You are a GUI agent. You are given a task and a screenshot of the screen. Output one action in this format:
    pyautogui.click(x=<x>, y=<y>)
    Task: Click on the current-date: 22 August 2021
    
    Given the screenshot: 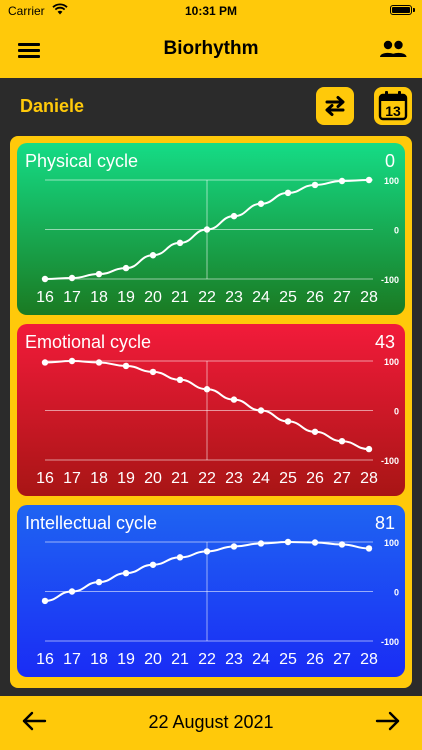 What is the action you would take?
    pyautogui.click(x=211, y=722)
    